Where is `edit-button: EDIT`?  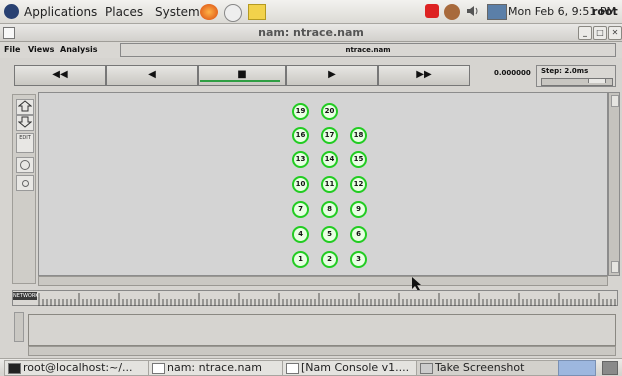 edit-button: EDIT is located at coordinates (25, 143).